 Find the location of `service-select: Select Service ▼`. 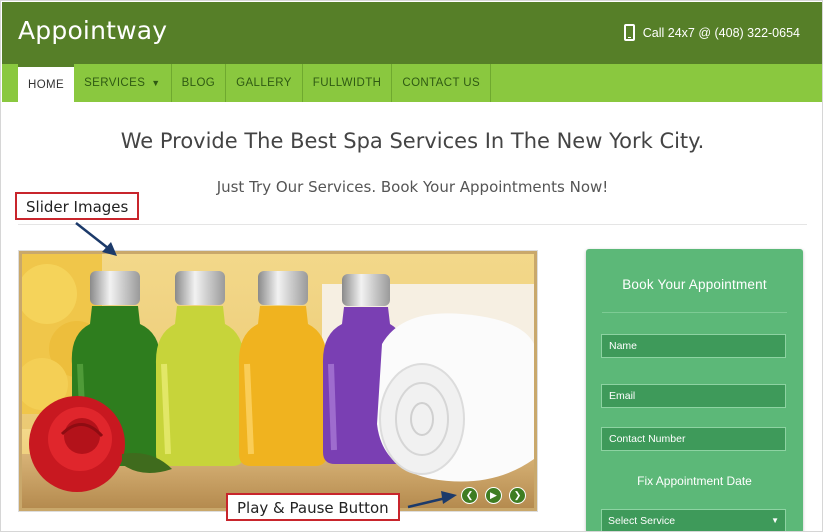

service-select: Select Service ▼ is located at coordinates (693, 520).